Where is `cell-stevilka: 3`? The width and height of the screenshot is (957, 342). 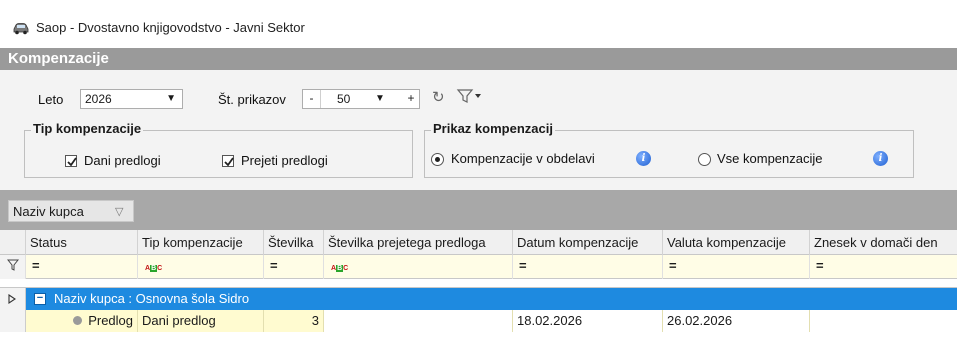
cell-stevilka: 3 is located at coordinates (294, 321).